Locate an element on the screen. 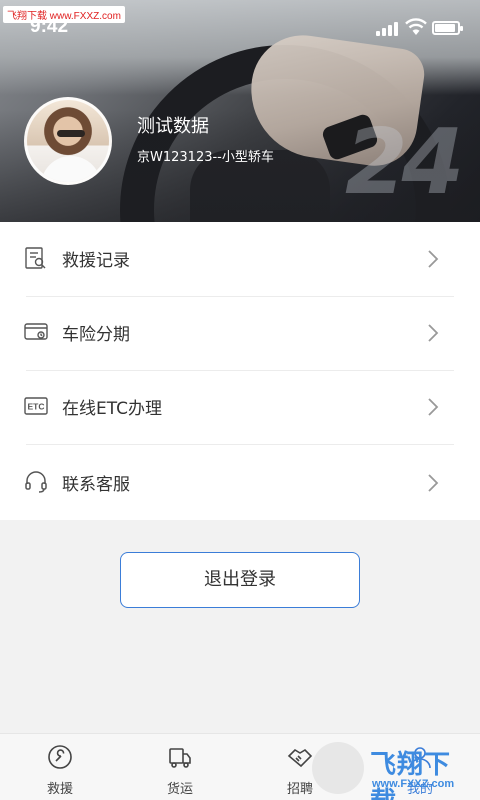 This screenshot has height=800, width=480. wrench-icon is located at coordinates (60, 757).